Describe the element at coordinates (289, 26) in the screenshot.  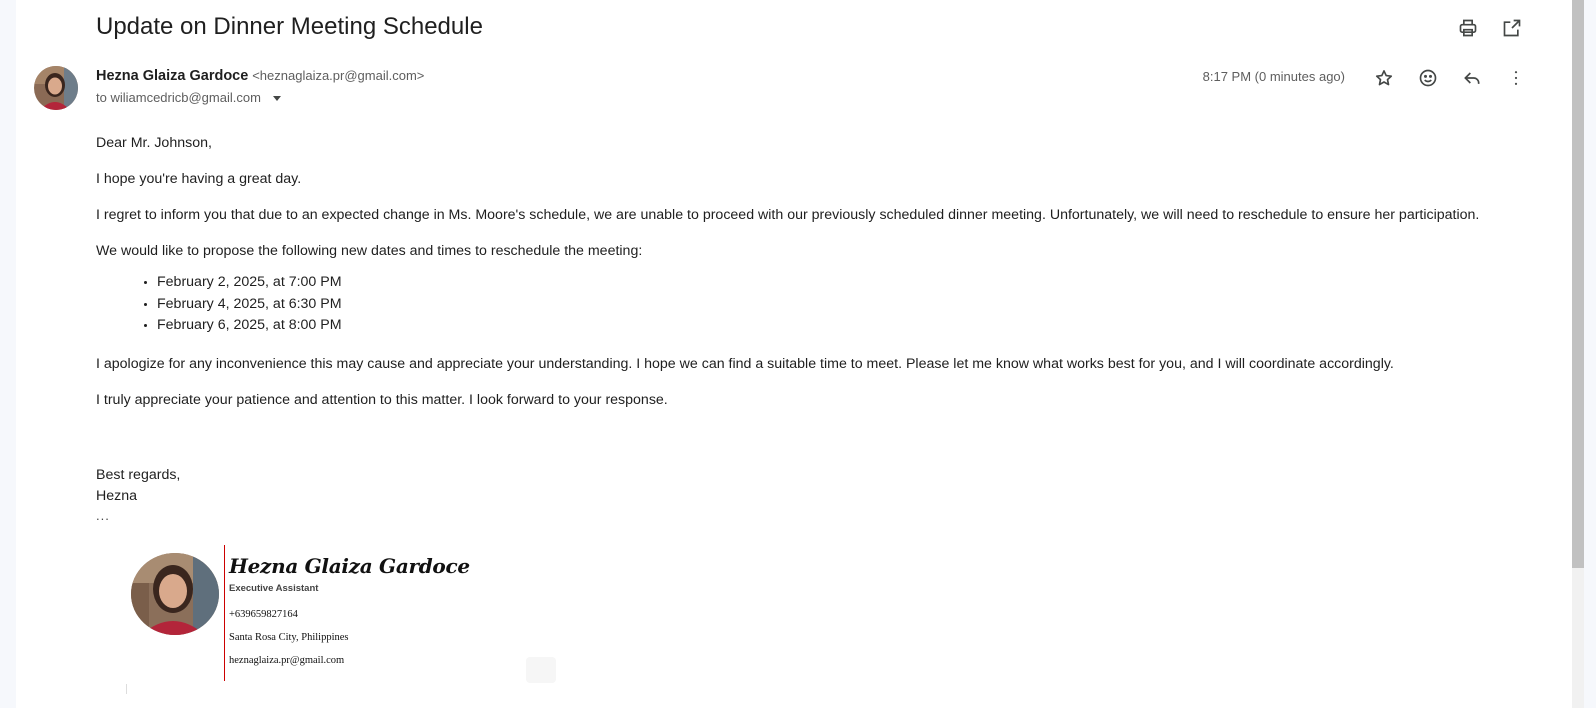
I see `email-subject: Update on Dinner Meeting Schedule` at that location.